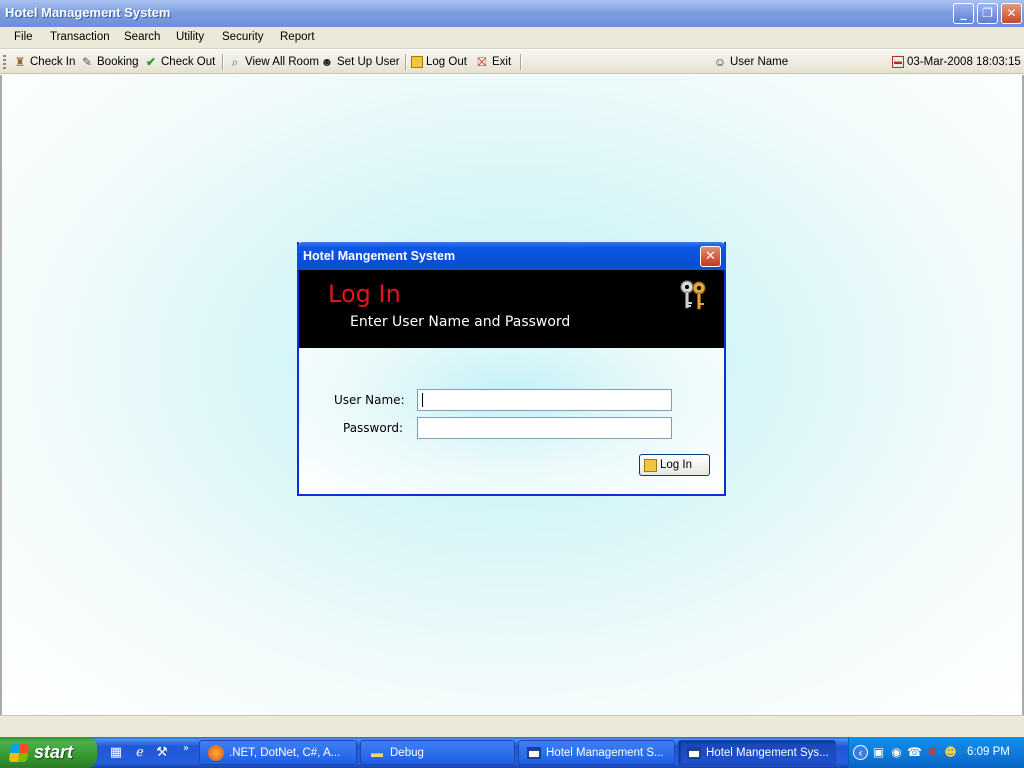 The width and height of the screenshot is (1024, 768). I want to click on current-user: ☺ User Name, so click(750, 62).